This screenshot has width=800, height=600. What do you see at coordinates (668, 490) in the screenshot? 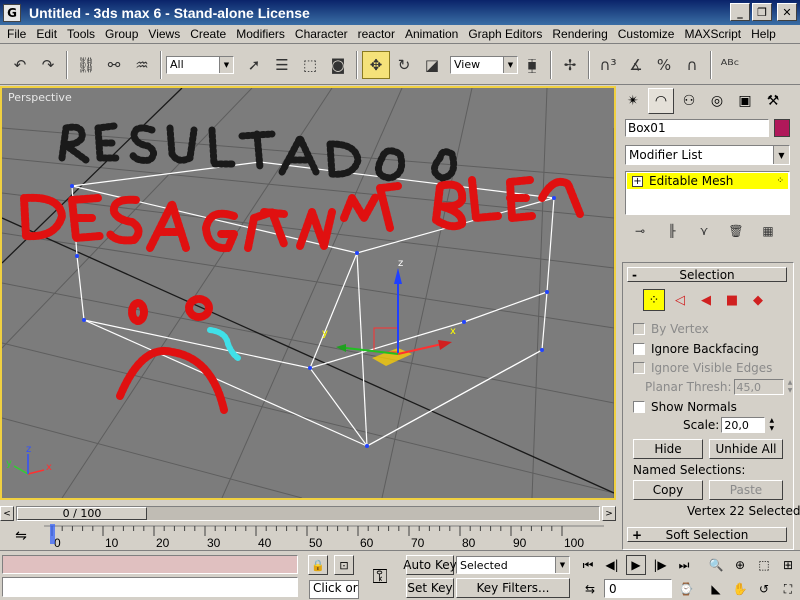
I see `copy-button: Copy` at bounding box center [668, 490].